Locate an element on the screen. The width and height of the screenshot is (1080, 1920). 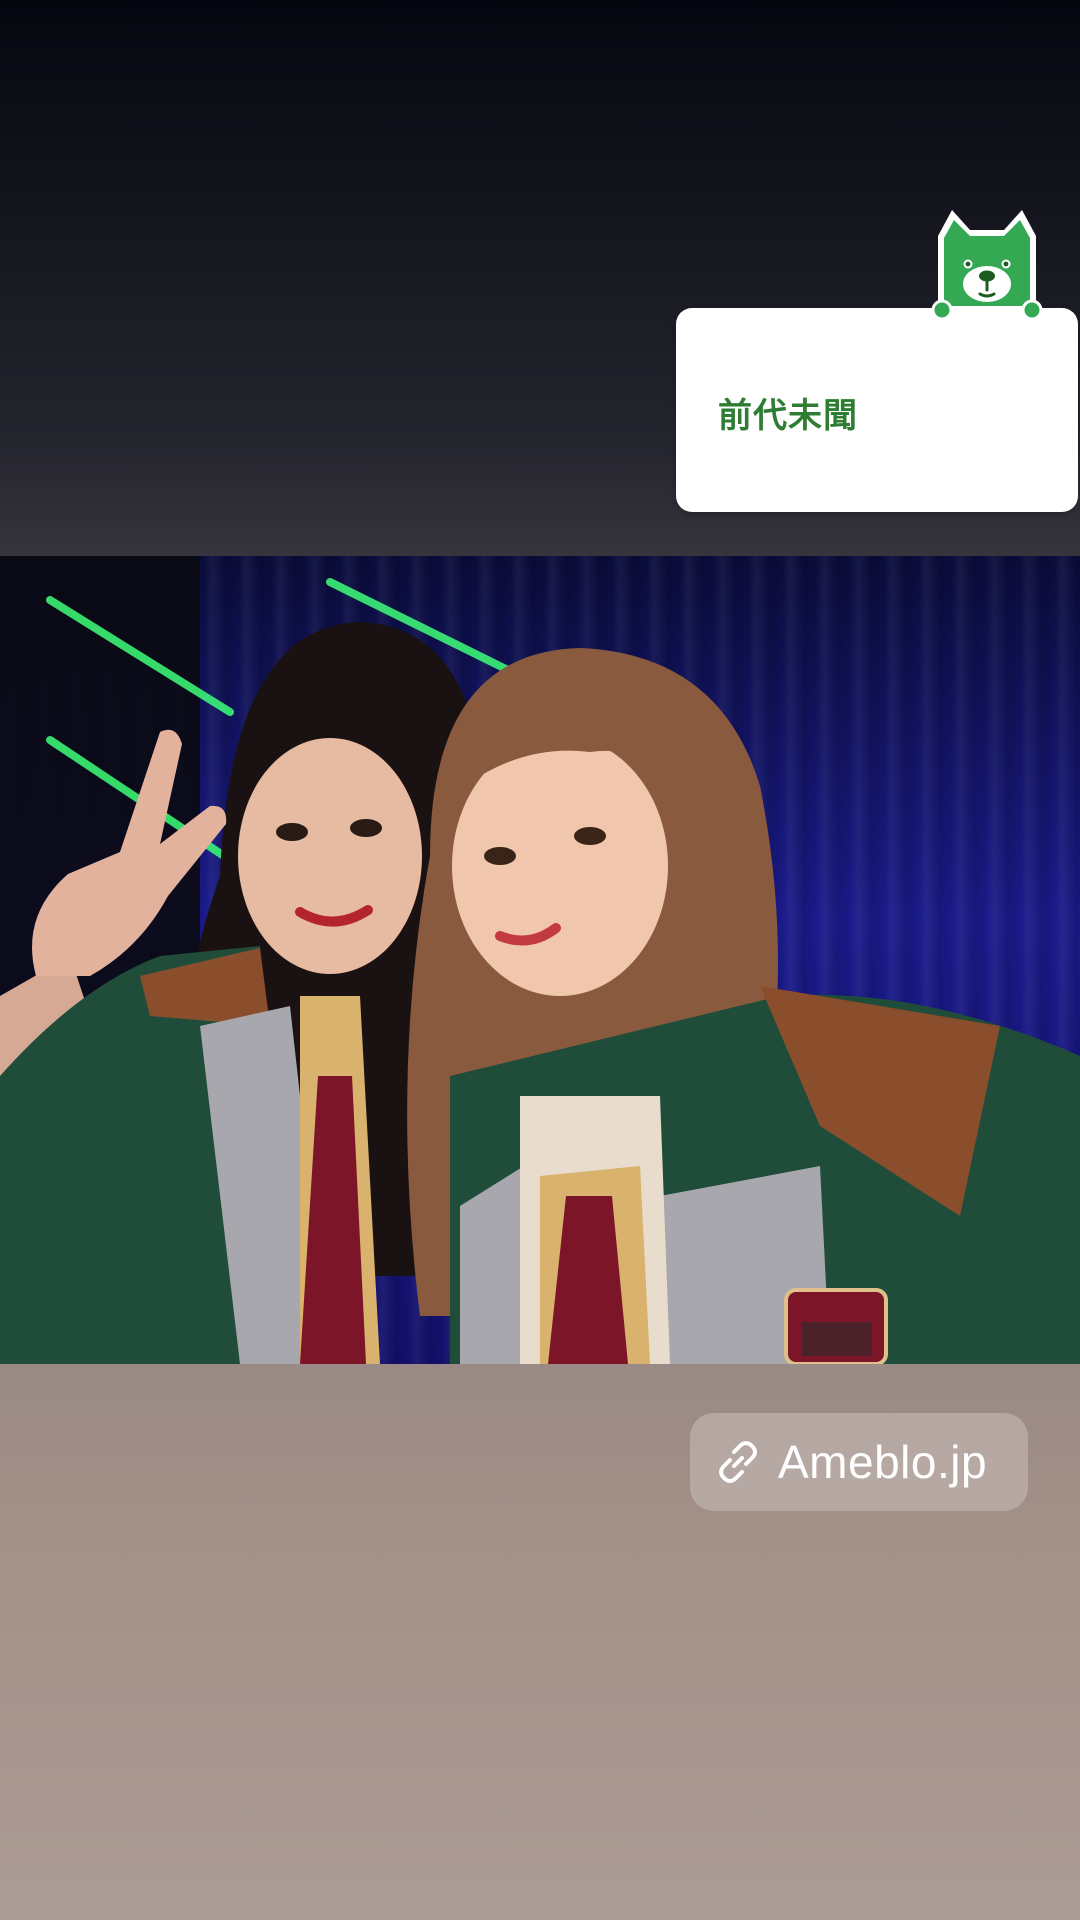
blog-card-title: 前代未聞 is located at coordinates (788, 416).